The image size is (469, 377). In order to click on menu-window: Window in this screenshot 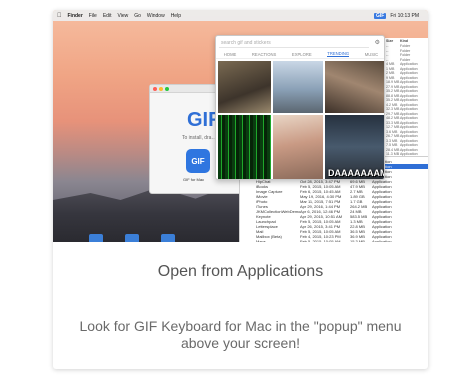, I will do `click(153, 15)`.